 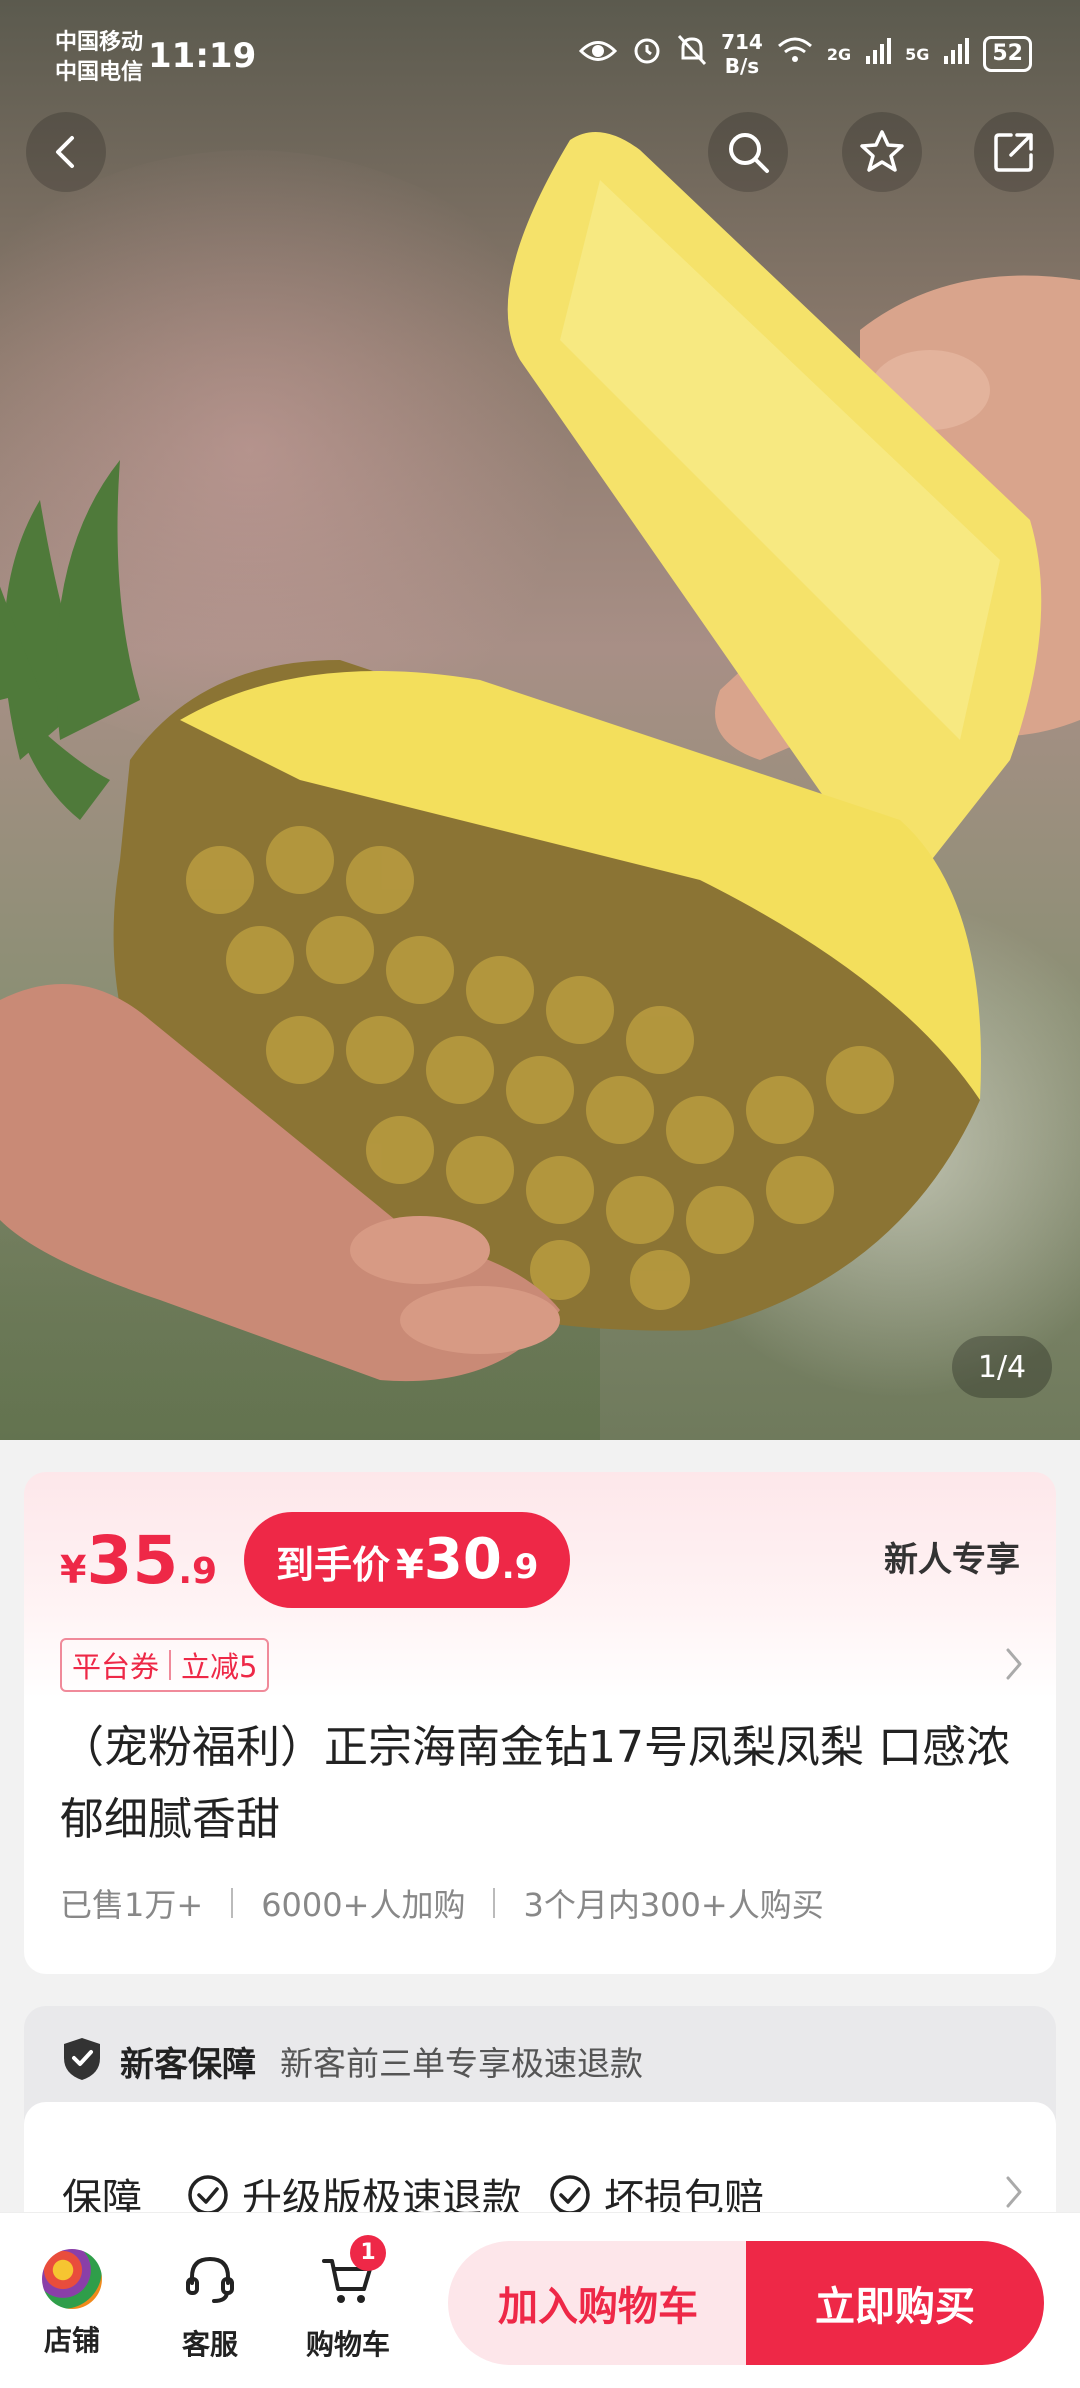 I want to click on buy-now-button: 立即购买, so click(x=895, y=2303).